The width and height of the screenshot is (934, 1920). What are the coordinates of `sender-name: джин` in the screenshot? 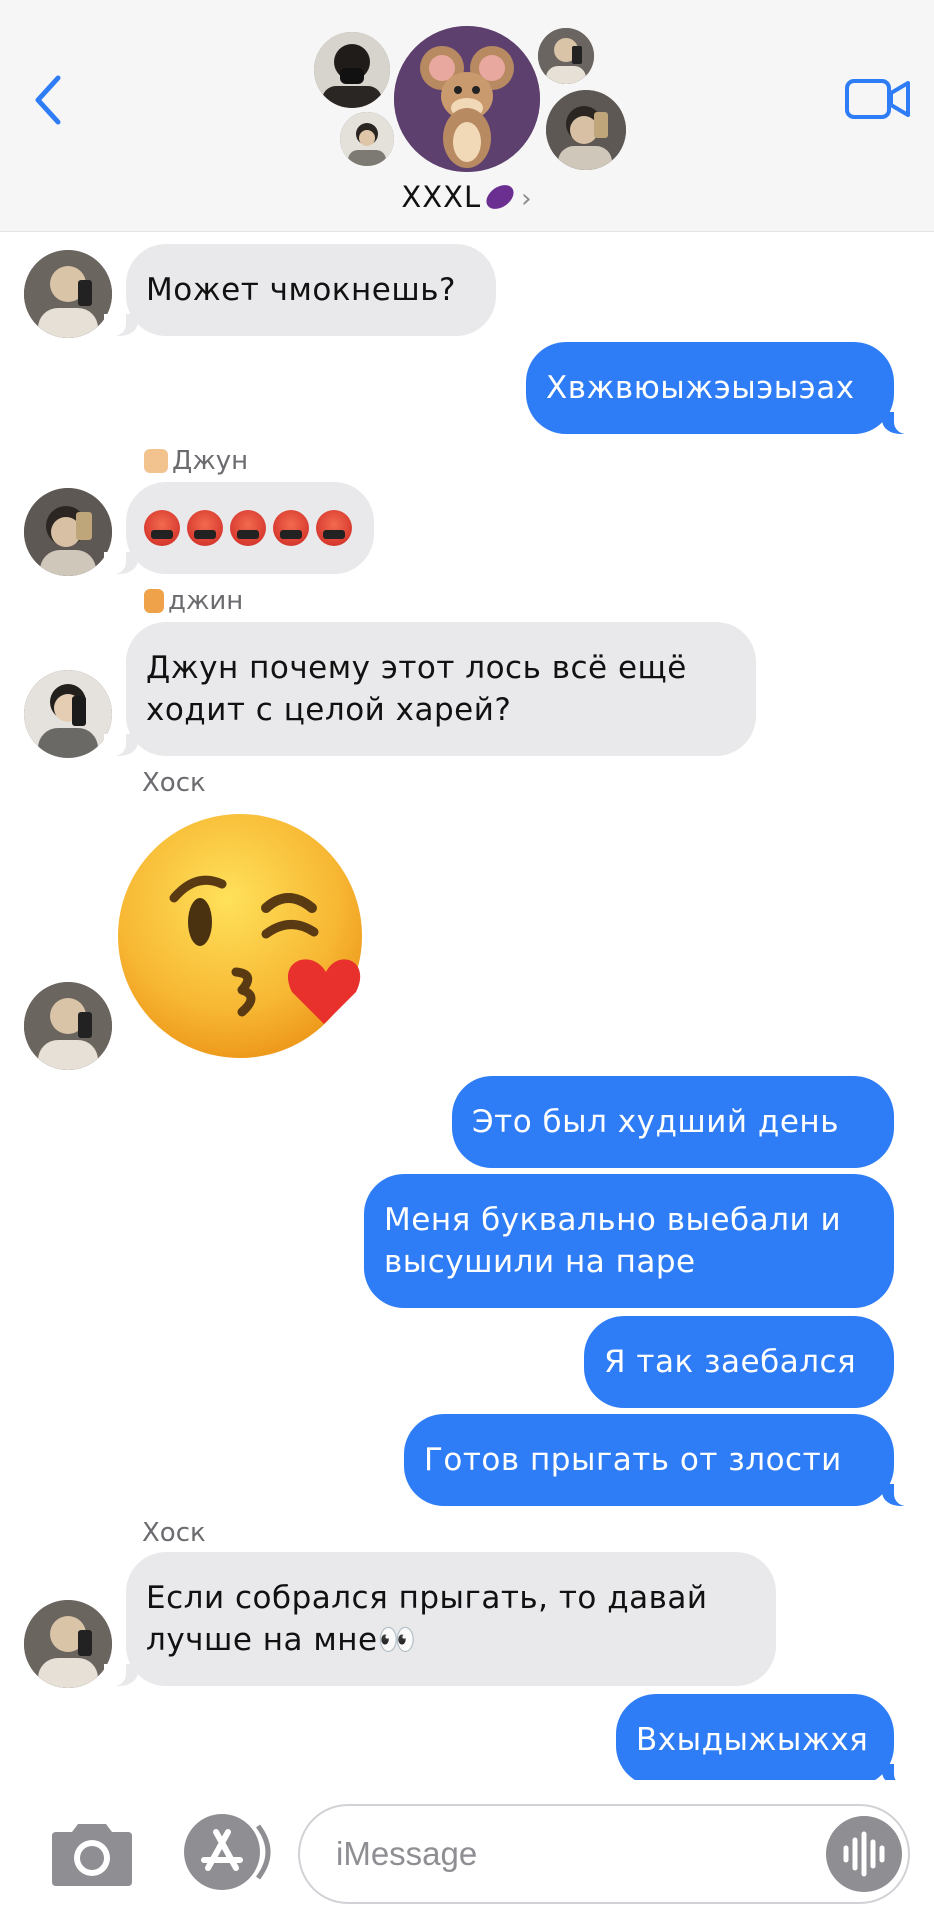 It's located at (193, 601).